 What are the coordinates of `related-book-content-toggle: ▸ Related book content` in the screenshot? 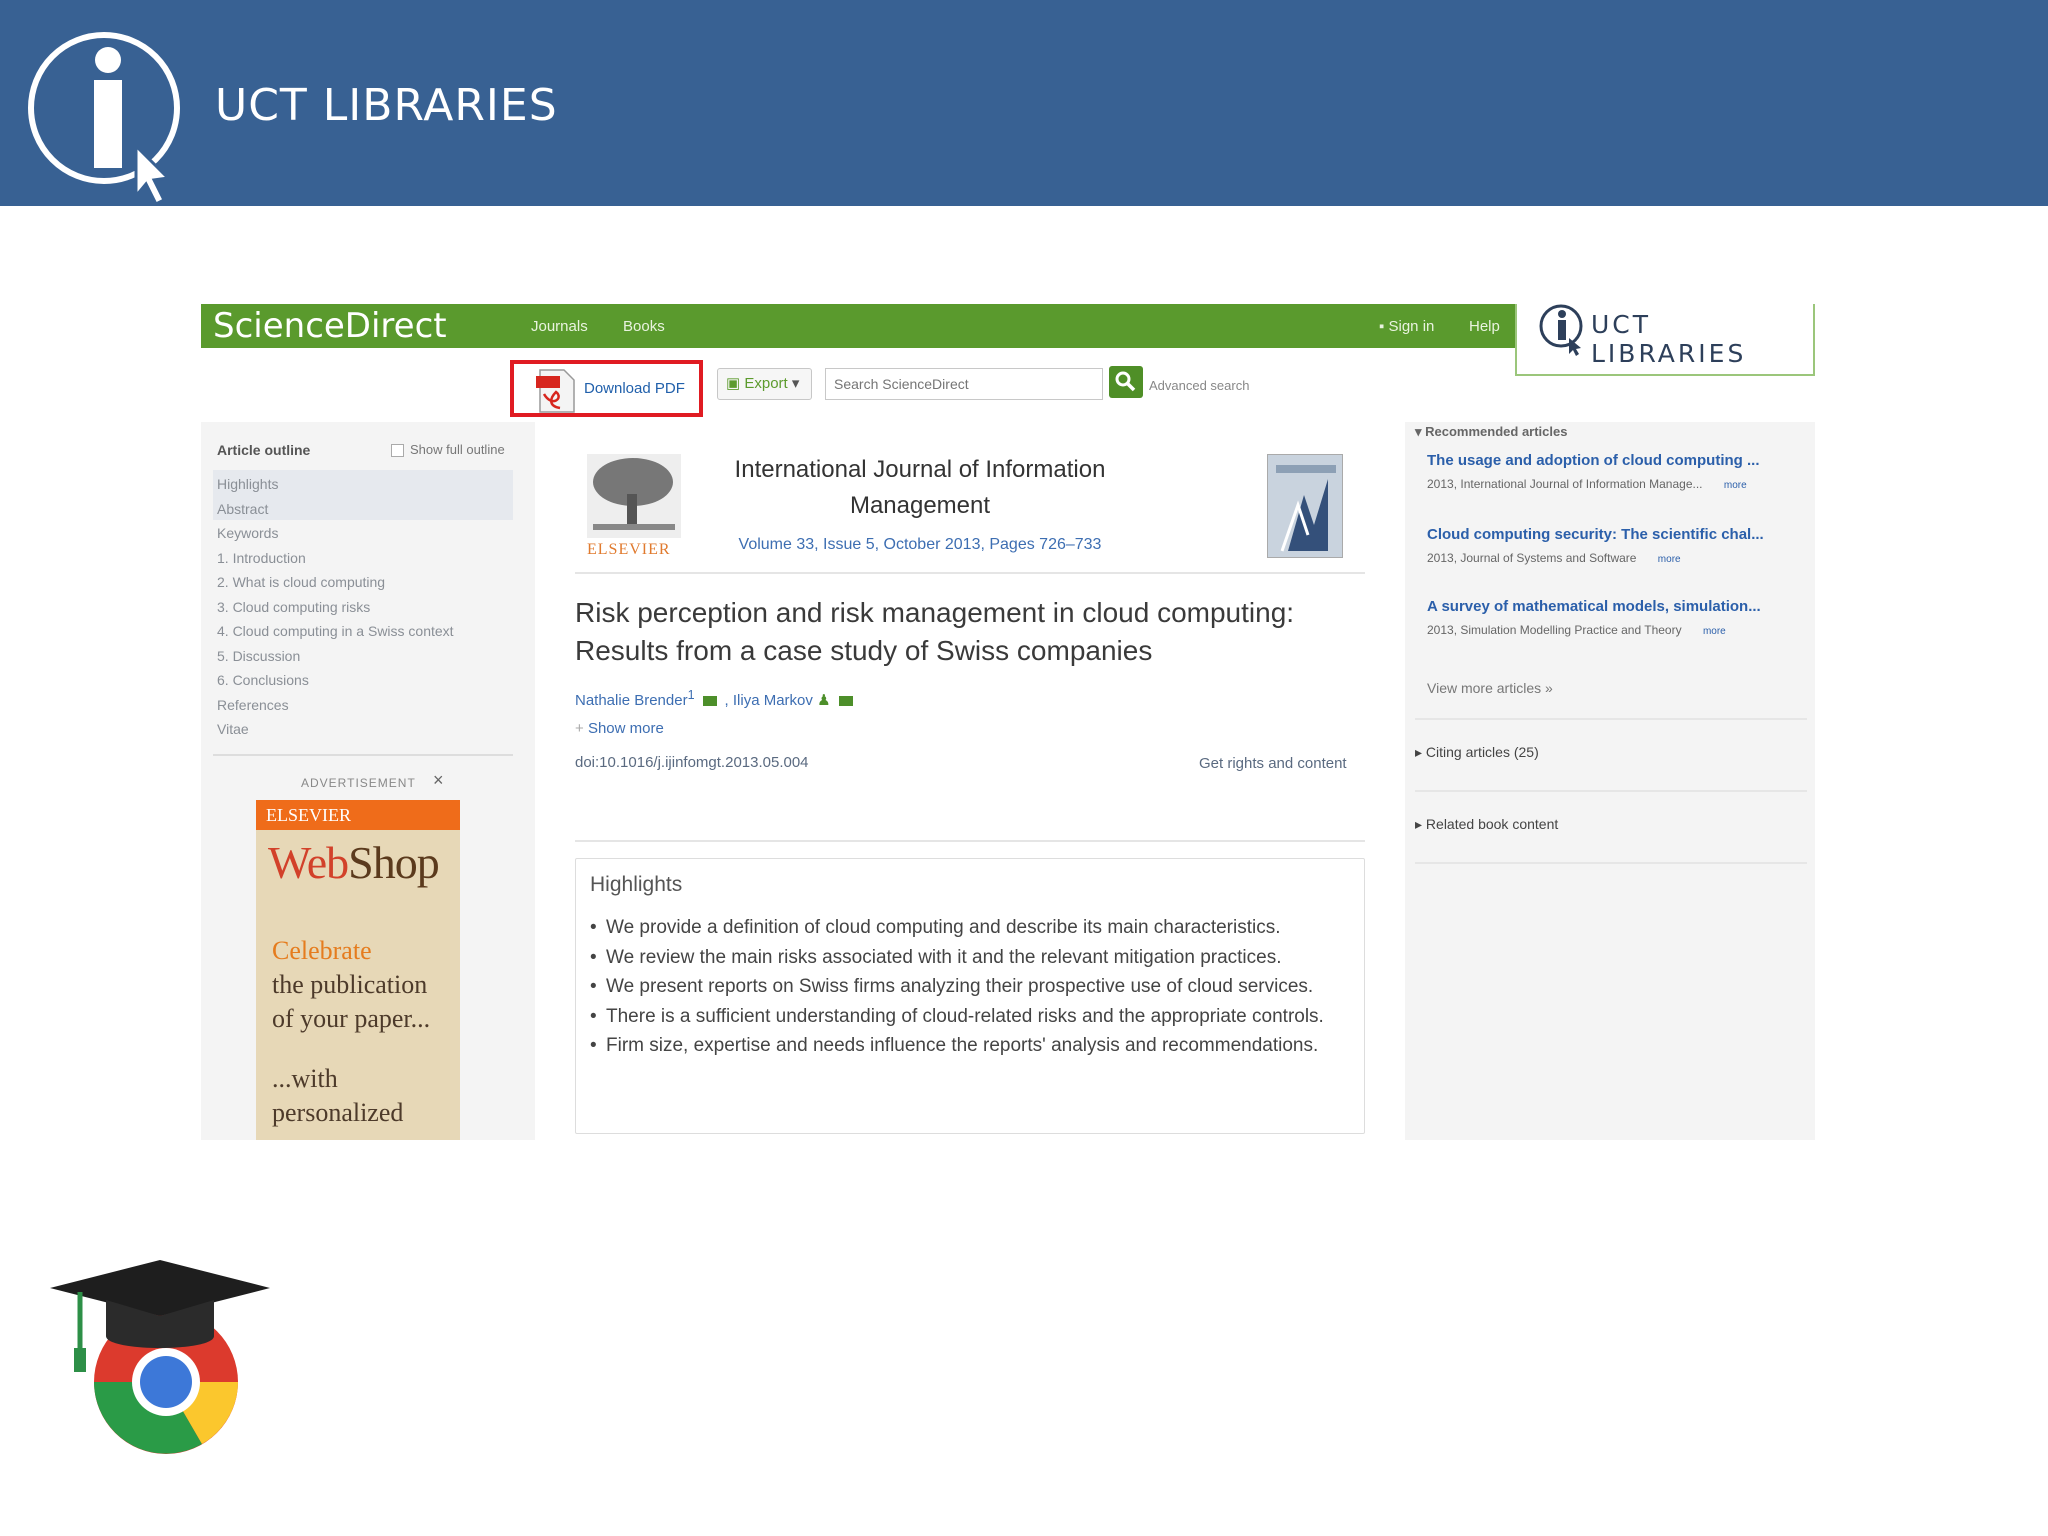 It's located at (1486, 824).